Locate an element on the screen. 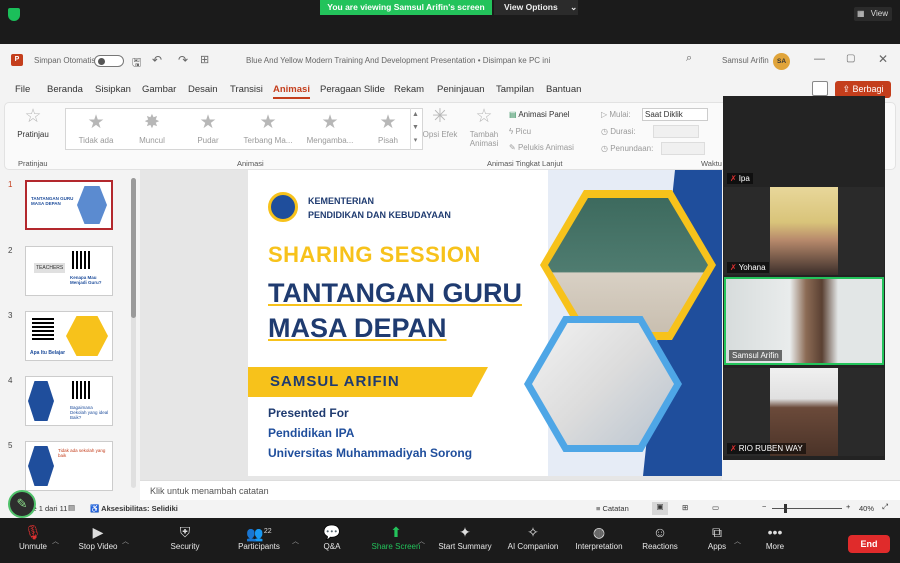 The width and height of the screenshot is (900, 563). qa-button: 💬 Q&A is located at coordinates (332, 536).